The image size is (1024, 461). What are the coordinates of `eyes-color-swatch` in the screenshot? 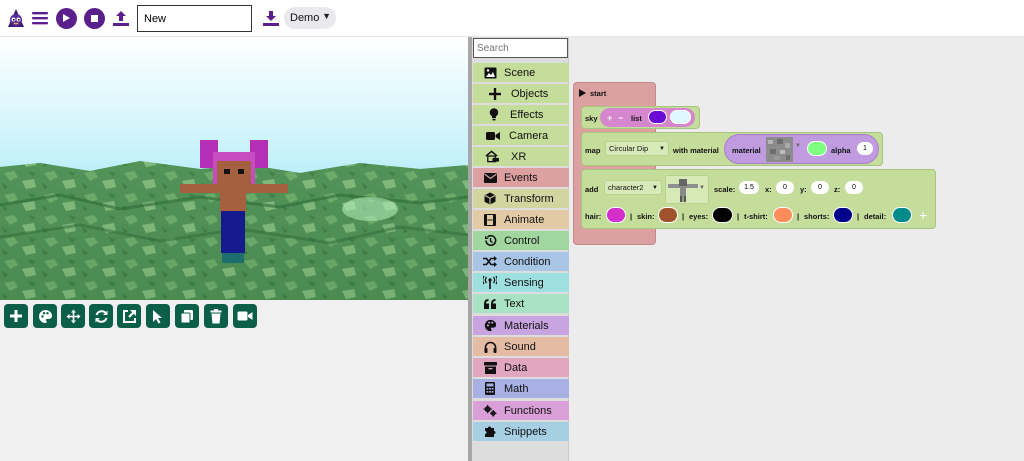 It's located at (722, 215).